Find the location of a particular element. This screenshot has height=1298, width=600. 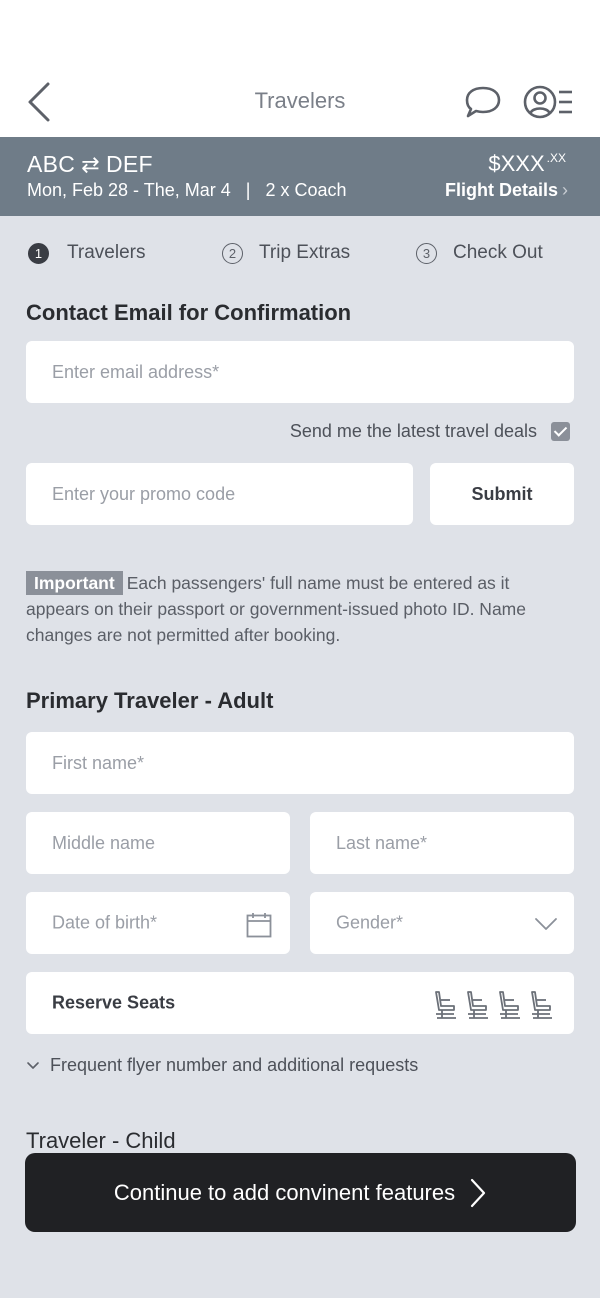

step-trip-extras: 2 Trip Extras is located at coordinates (286, 253).